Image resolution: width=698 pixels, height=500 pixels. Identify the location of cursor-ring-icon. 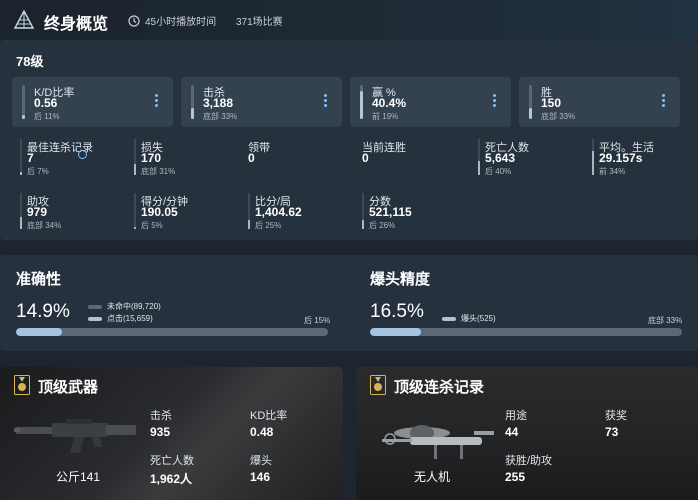
(82, 154).